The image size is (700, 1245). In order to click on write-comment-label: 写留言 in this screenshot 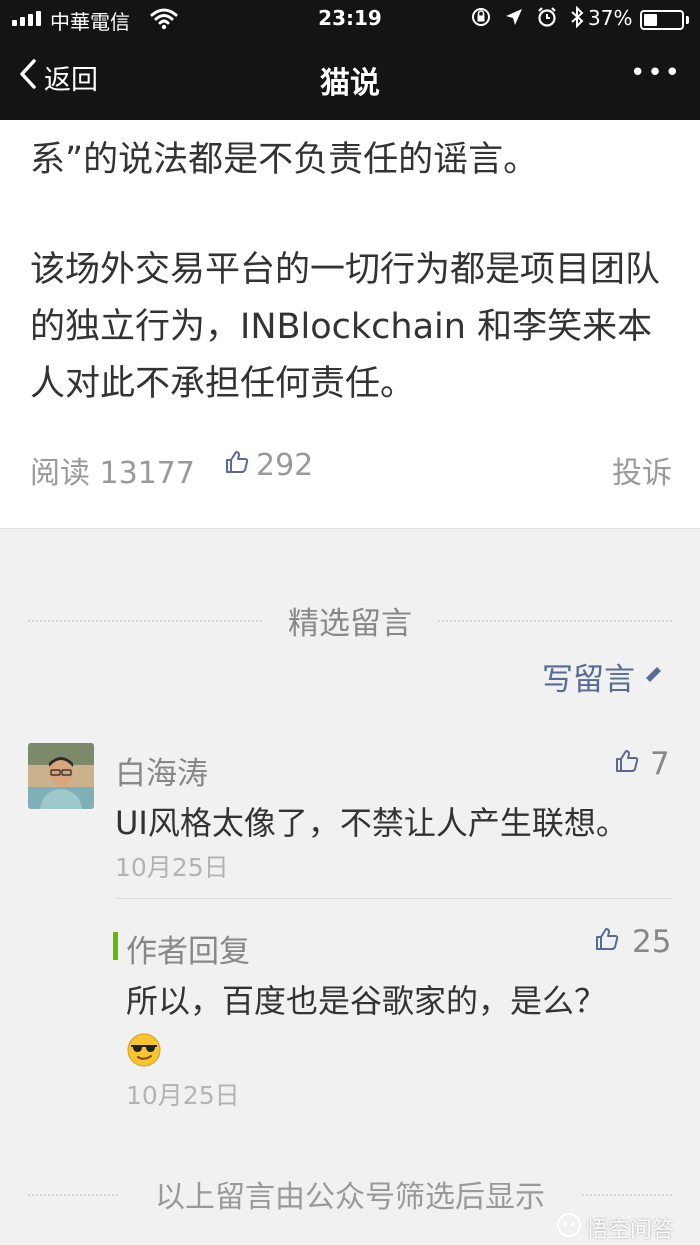, I will do `click(588, 680)`.